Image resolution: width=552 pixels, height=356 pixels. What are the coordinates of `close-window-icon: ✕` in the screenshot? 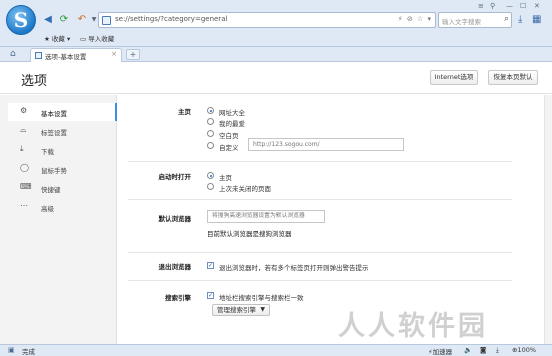 It's located at (537, 6).